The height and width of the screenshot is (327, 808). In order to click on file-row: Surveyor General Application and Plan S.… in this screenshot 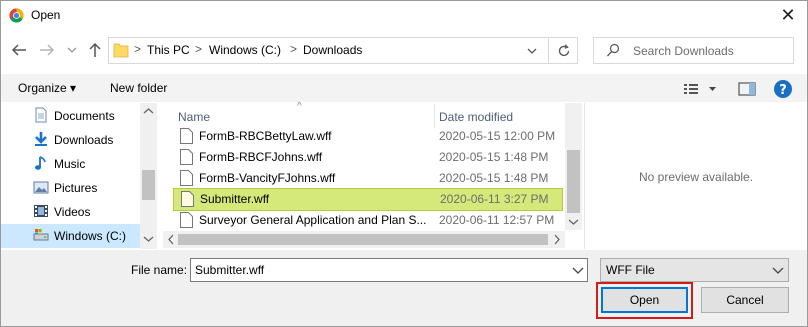, I will do `click(368, 220)`.